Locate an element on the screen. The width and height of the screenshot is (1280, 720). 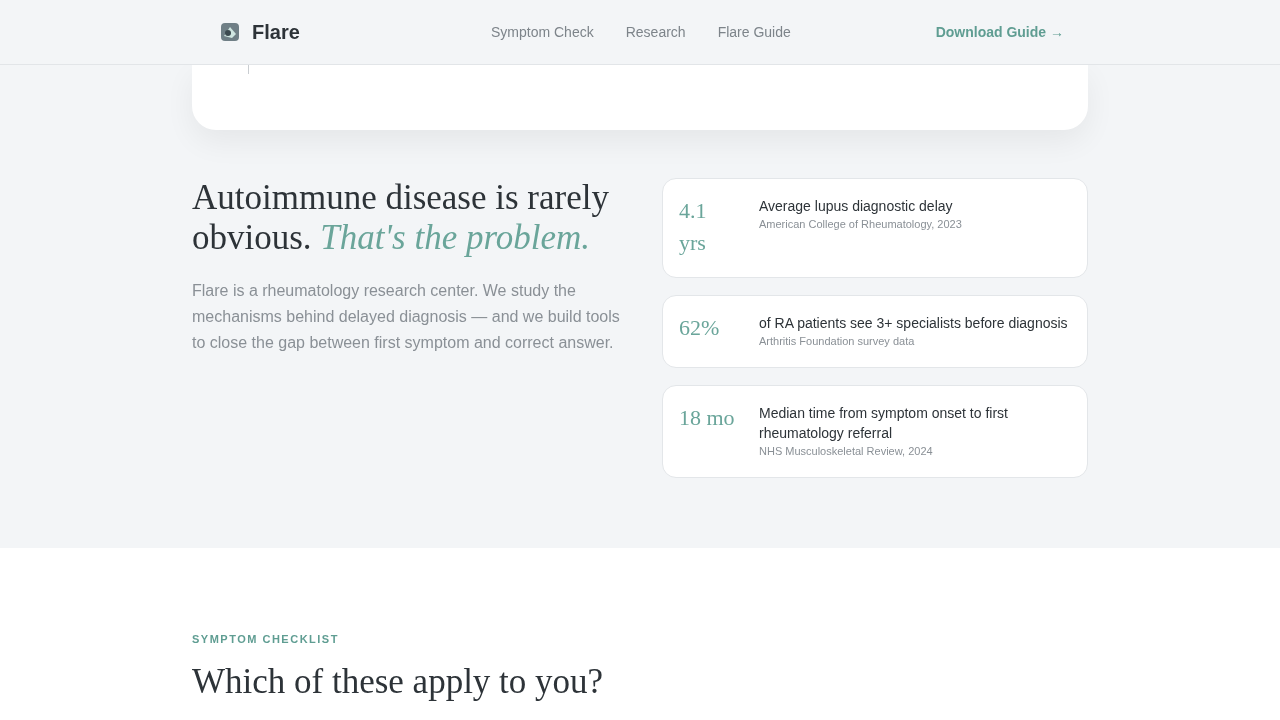
quote-rule is located at coordinates (248, 69).